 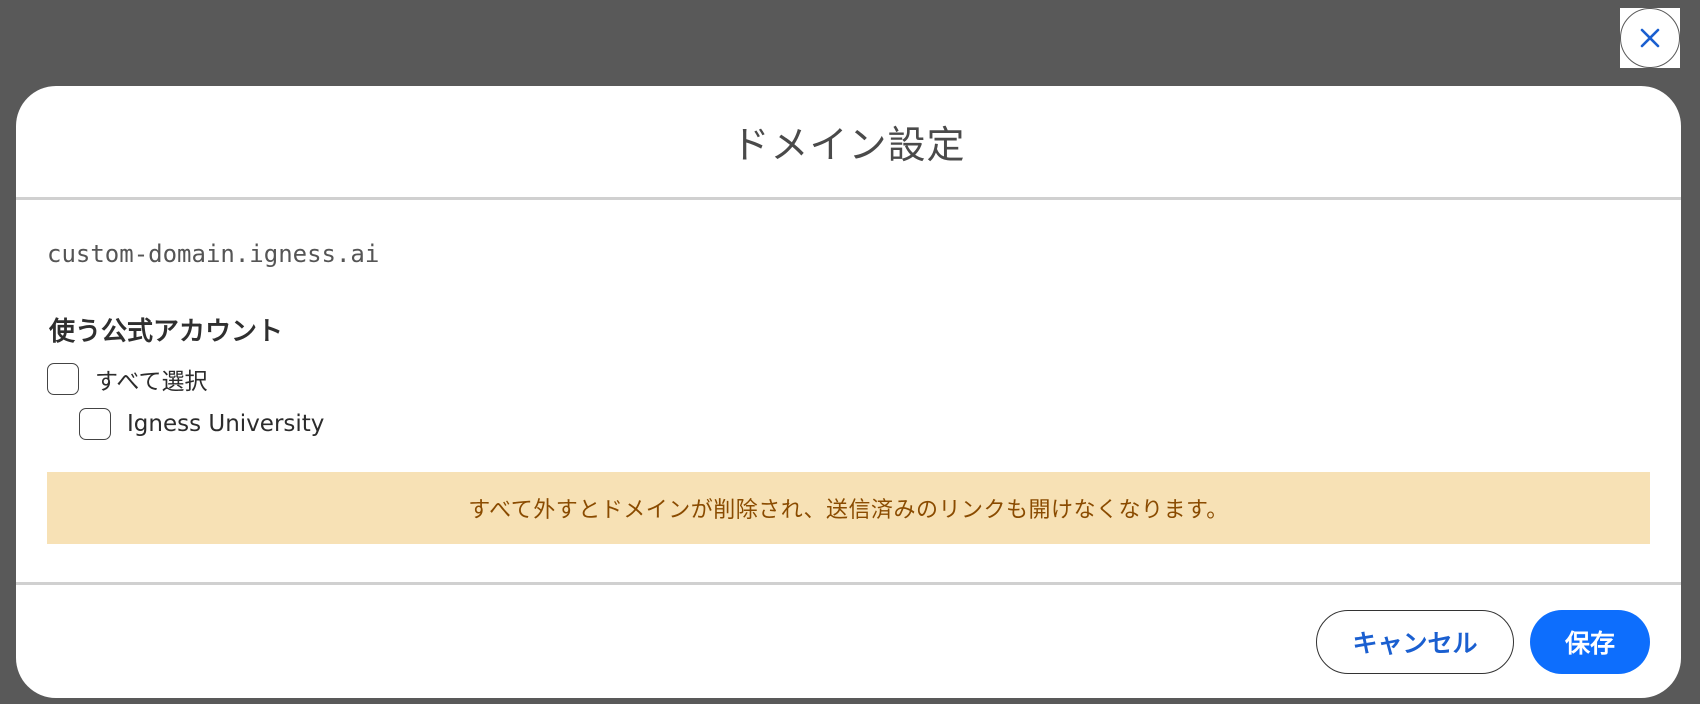 I want to click on warning-banner: すべて外すとドメインが削除され、送信済みのリンクも開けなくなります。, so click(x=848, y=508).